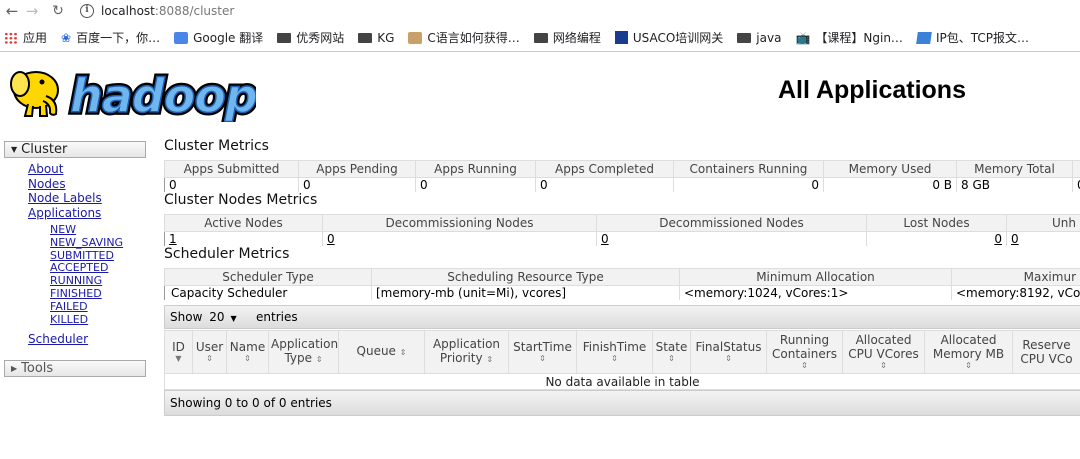 This screenshot has height=459, width=1080. What do you see at coordinates (769, 37) in the screenshot?
I see `bookmark-label: java` at bounding box center [769, 37].